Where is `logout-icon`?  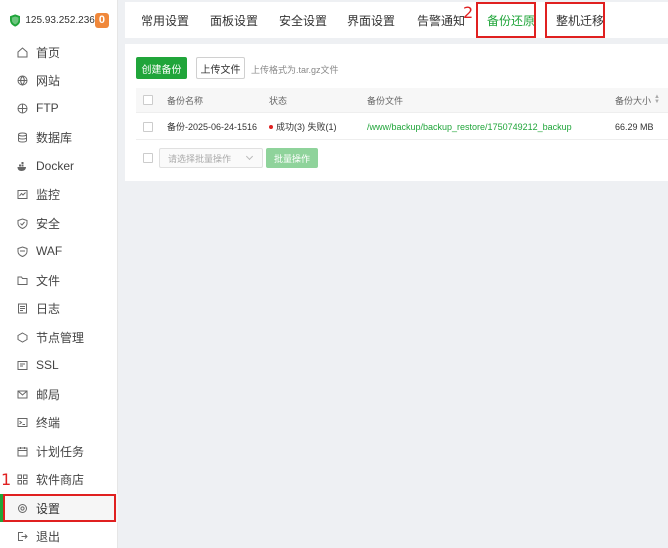
logout-icon is located at coordinates (22, 536).